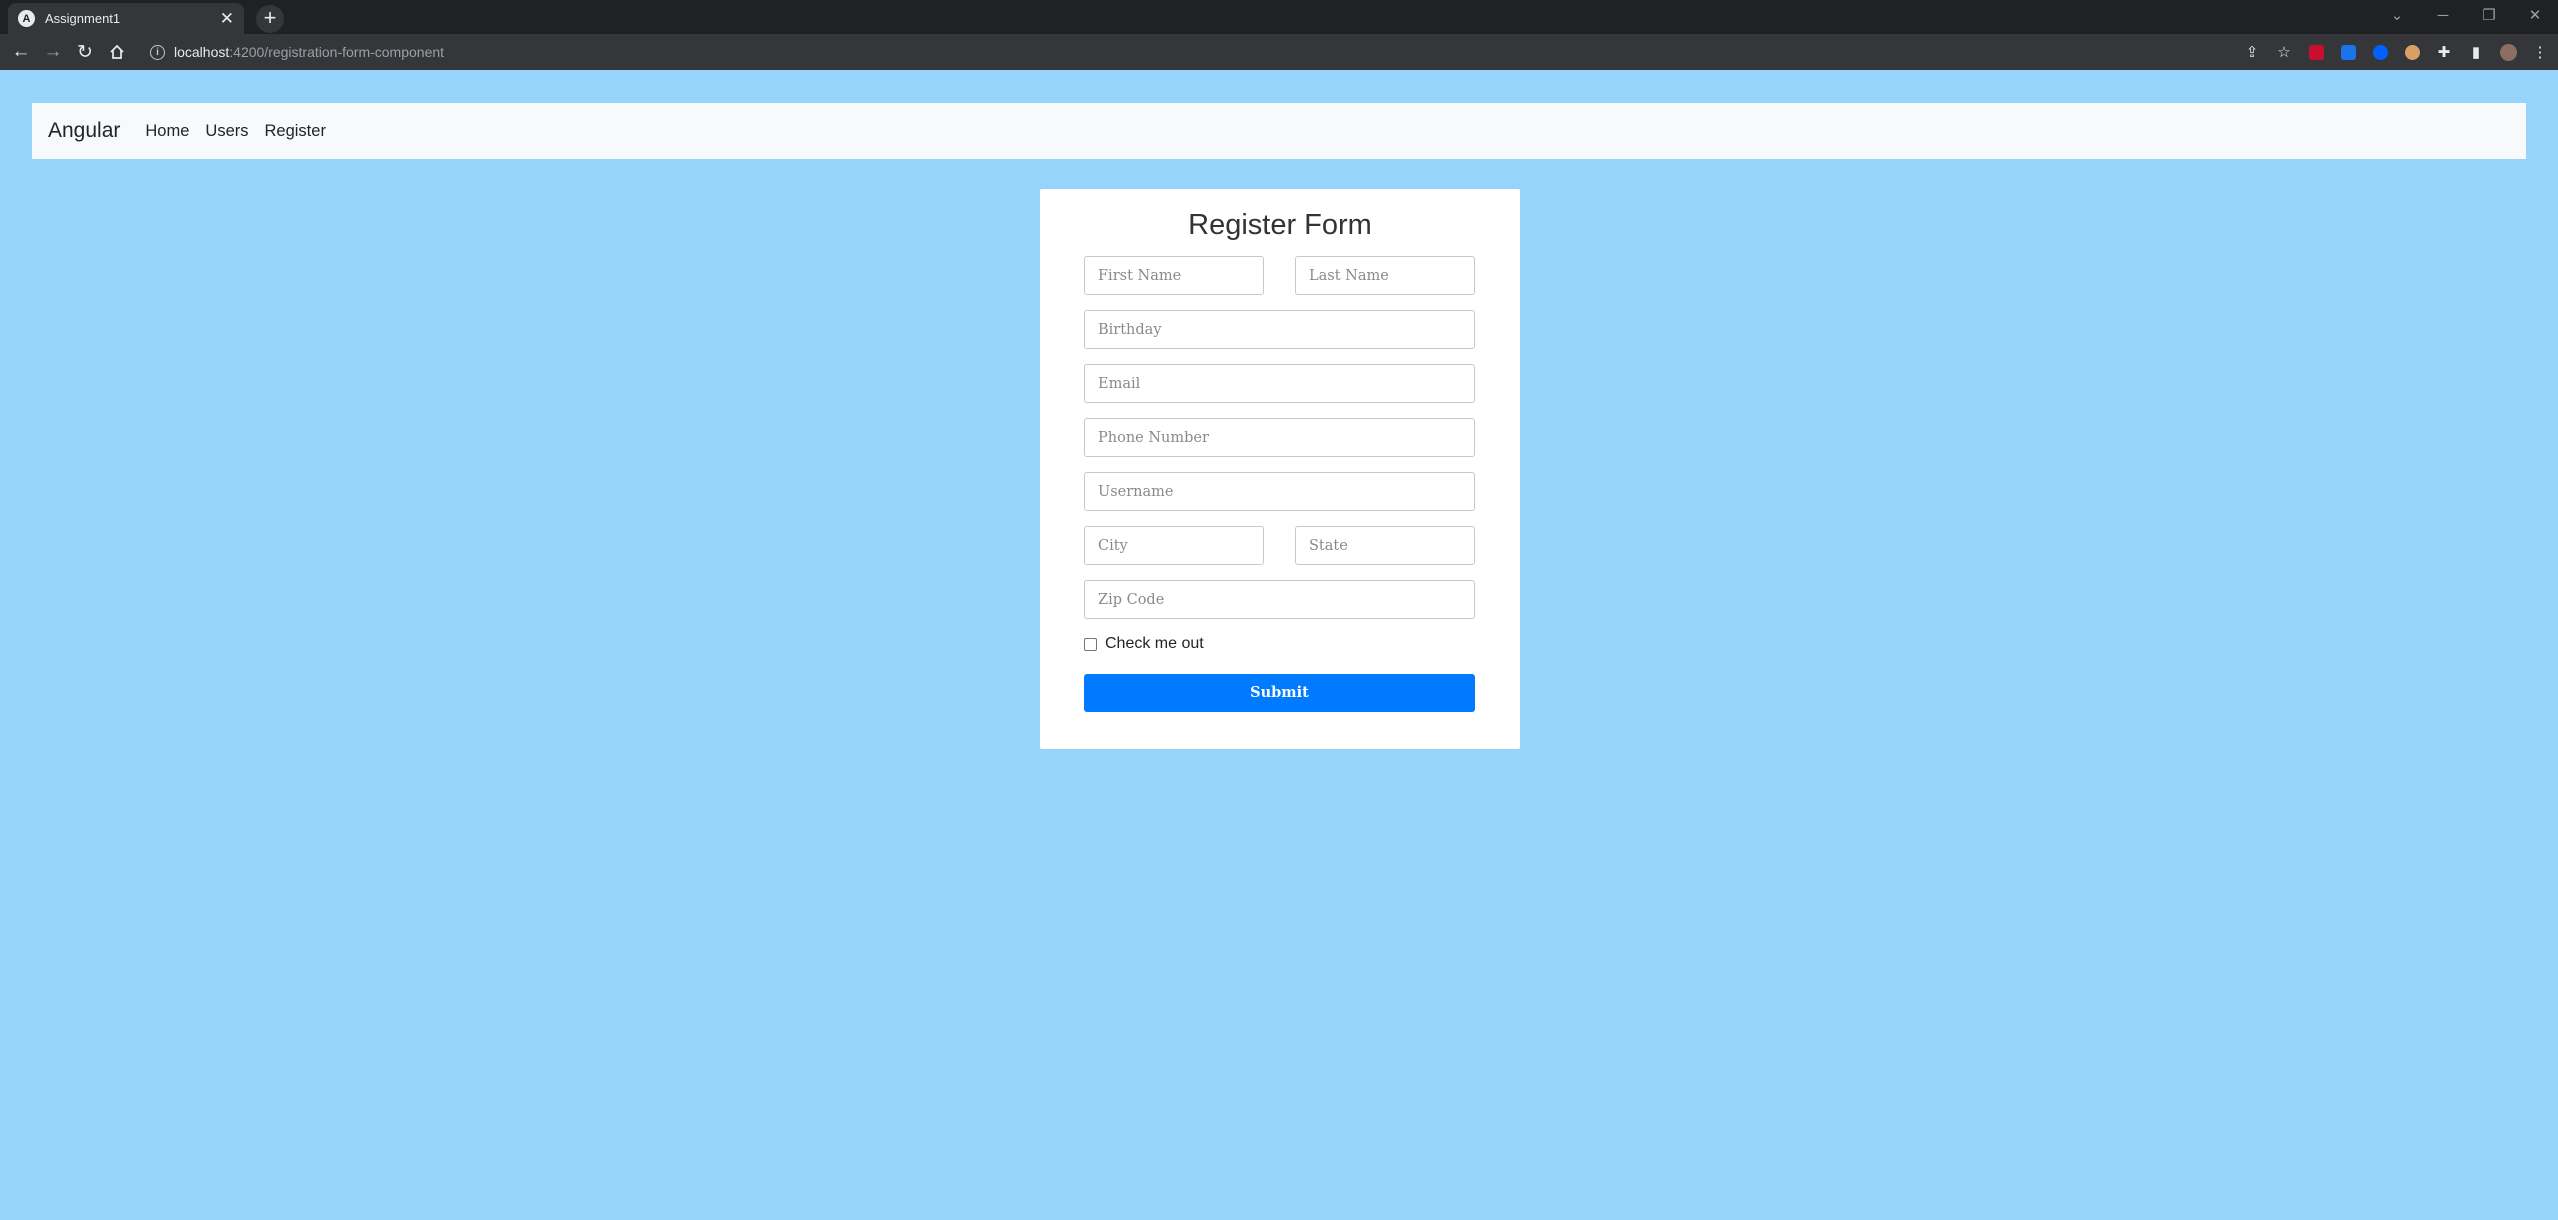 This screenshot has width=2558, height=1220. I want to click on ublock-icon, so click(2316, 52).